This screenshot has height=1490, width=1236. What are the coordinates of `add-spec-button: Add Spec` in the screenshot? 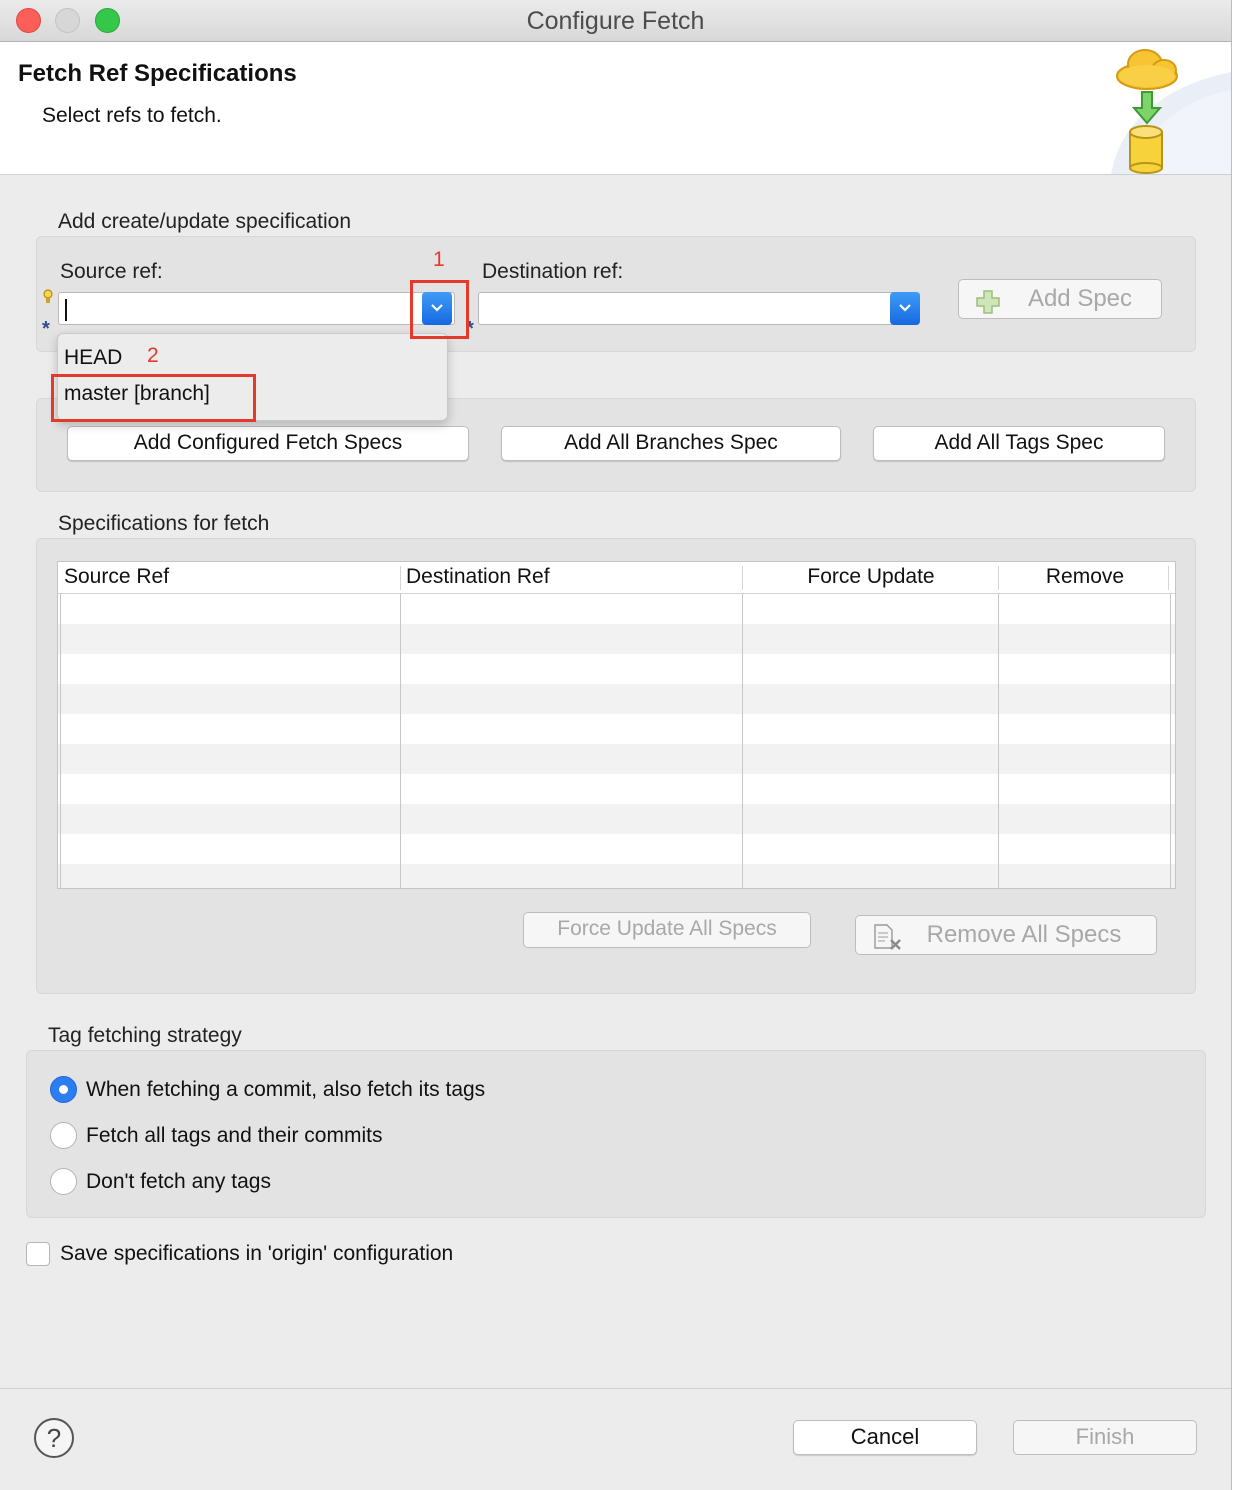 It's located at (1060, 299).